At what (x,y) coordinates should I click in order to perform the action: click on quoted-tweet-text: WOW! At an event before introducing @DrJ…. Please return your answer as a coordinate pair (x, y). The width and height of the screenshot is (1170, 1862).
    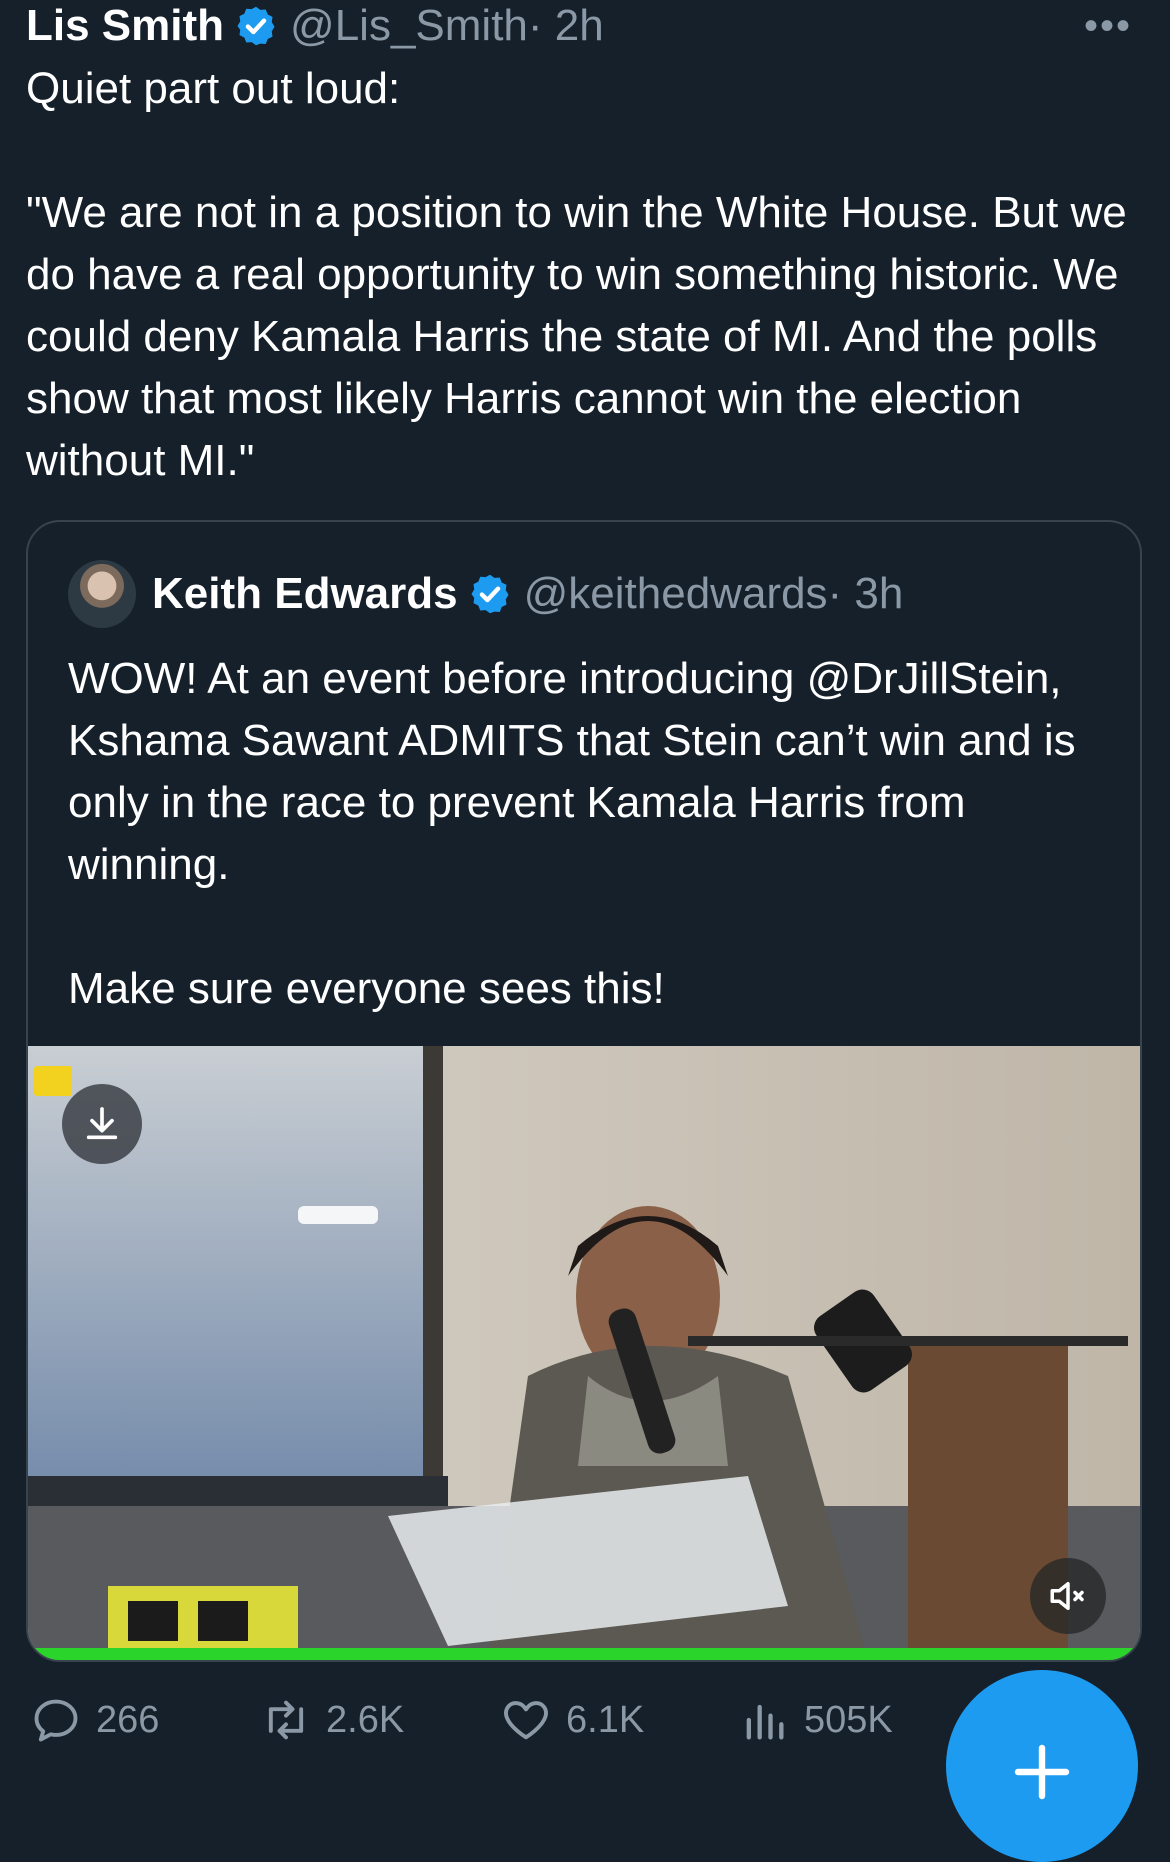
    Looking at the image, I should click on (572, 771).